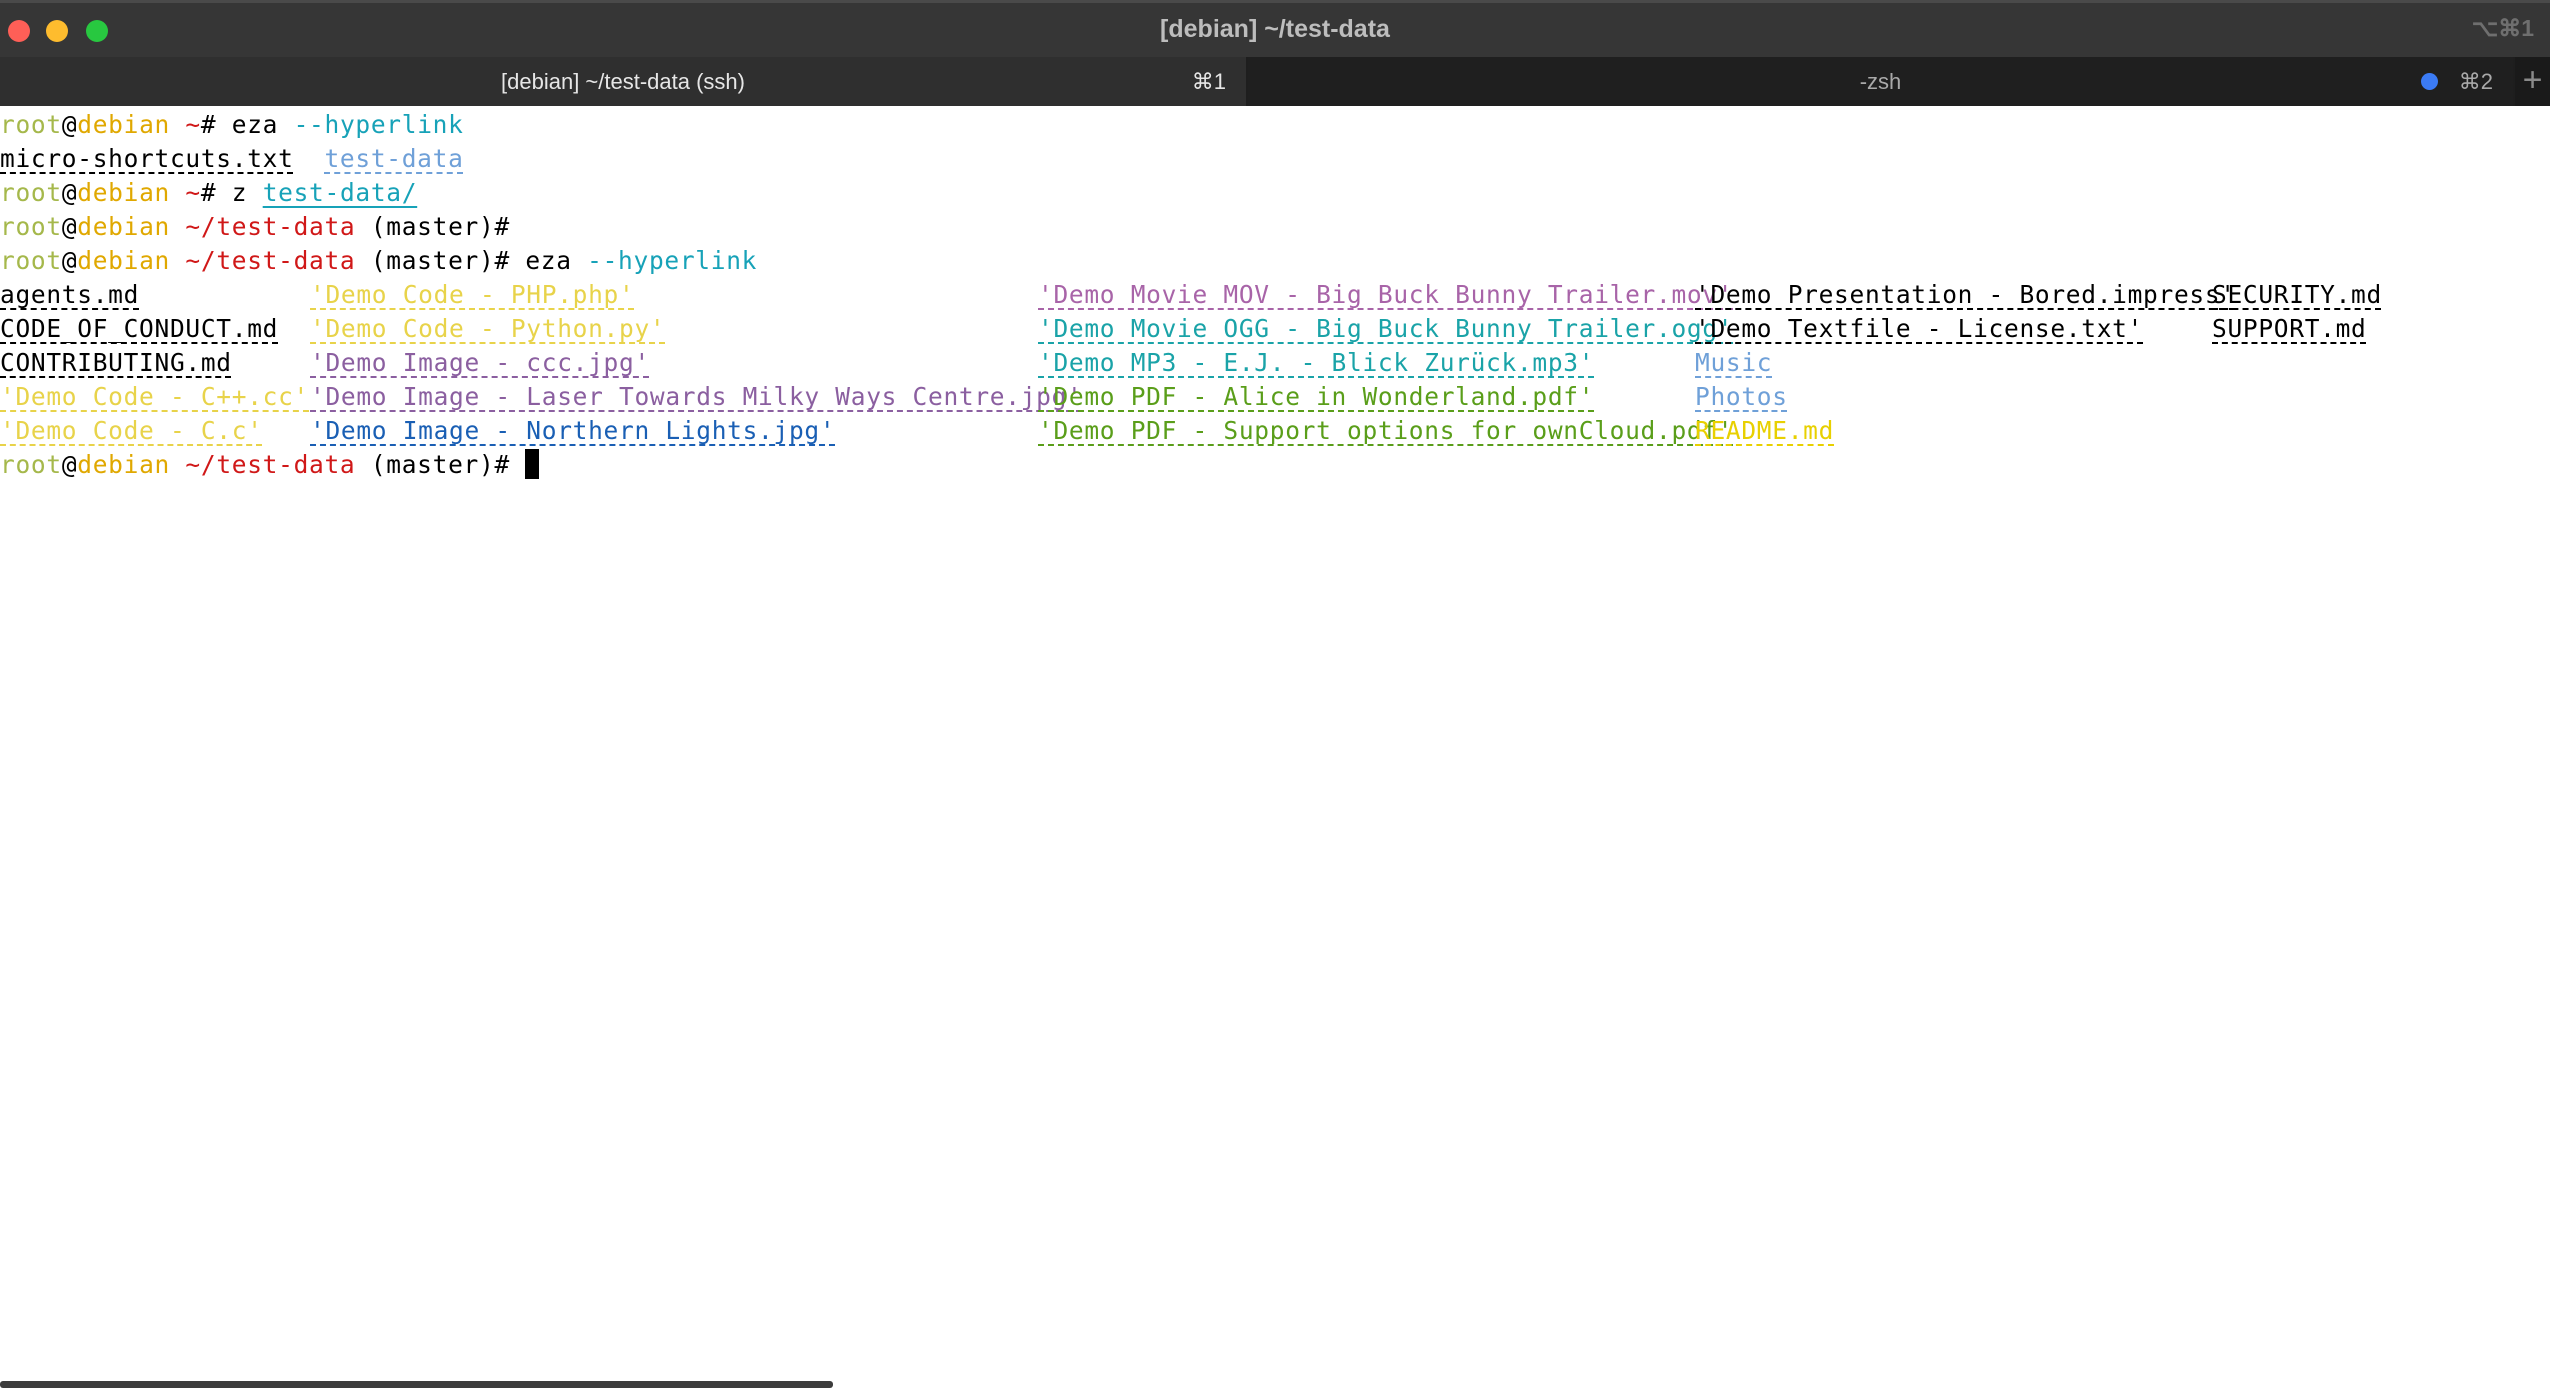 This screenshot has width=2550, height=1388. What do you see at coordinates (2475, 81) in the screenshot?
I see `tab-zsh-shortcut: ⌘2` at bounding box center [2475, 81].